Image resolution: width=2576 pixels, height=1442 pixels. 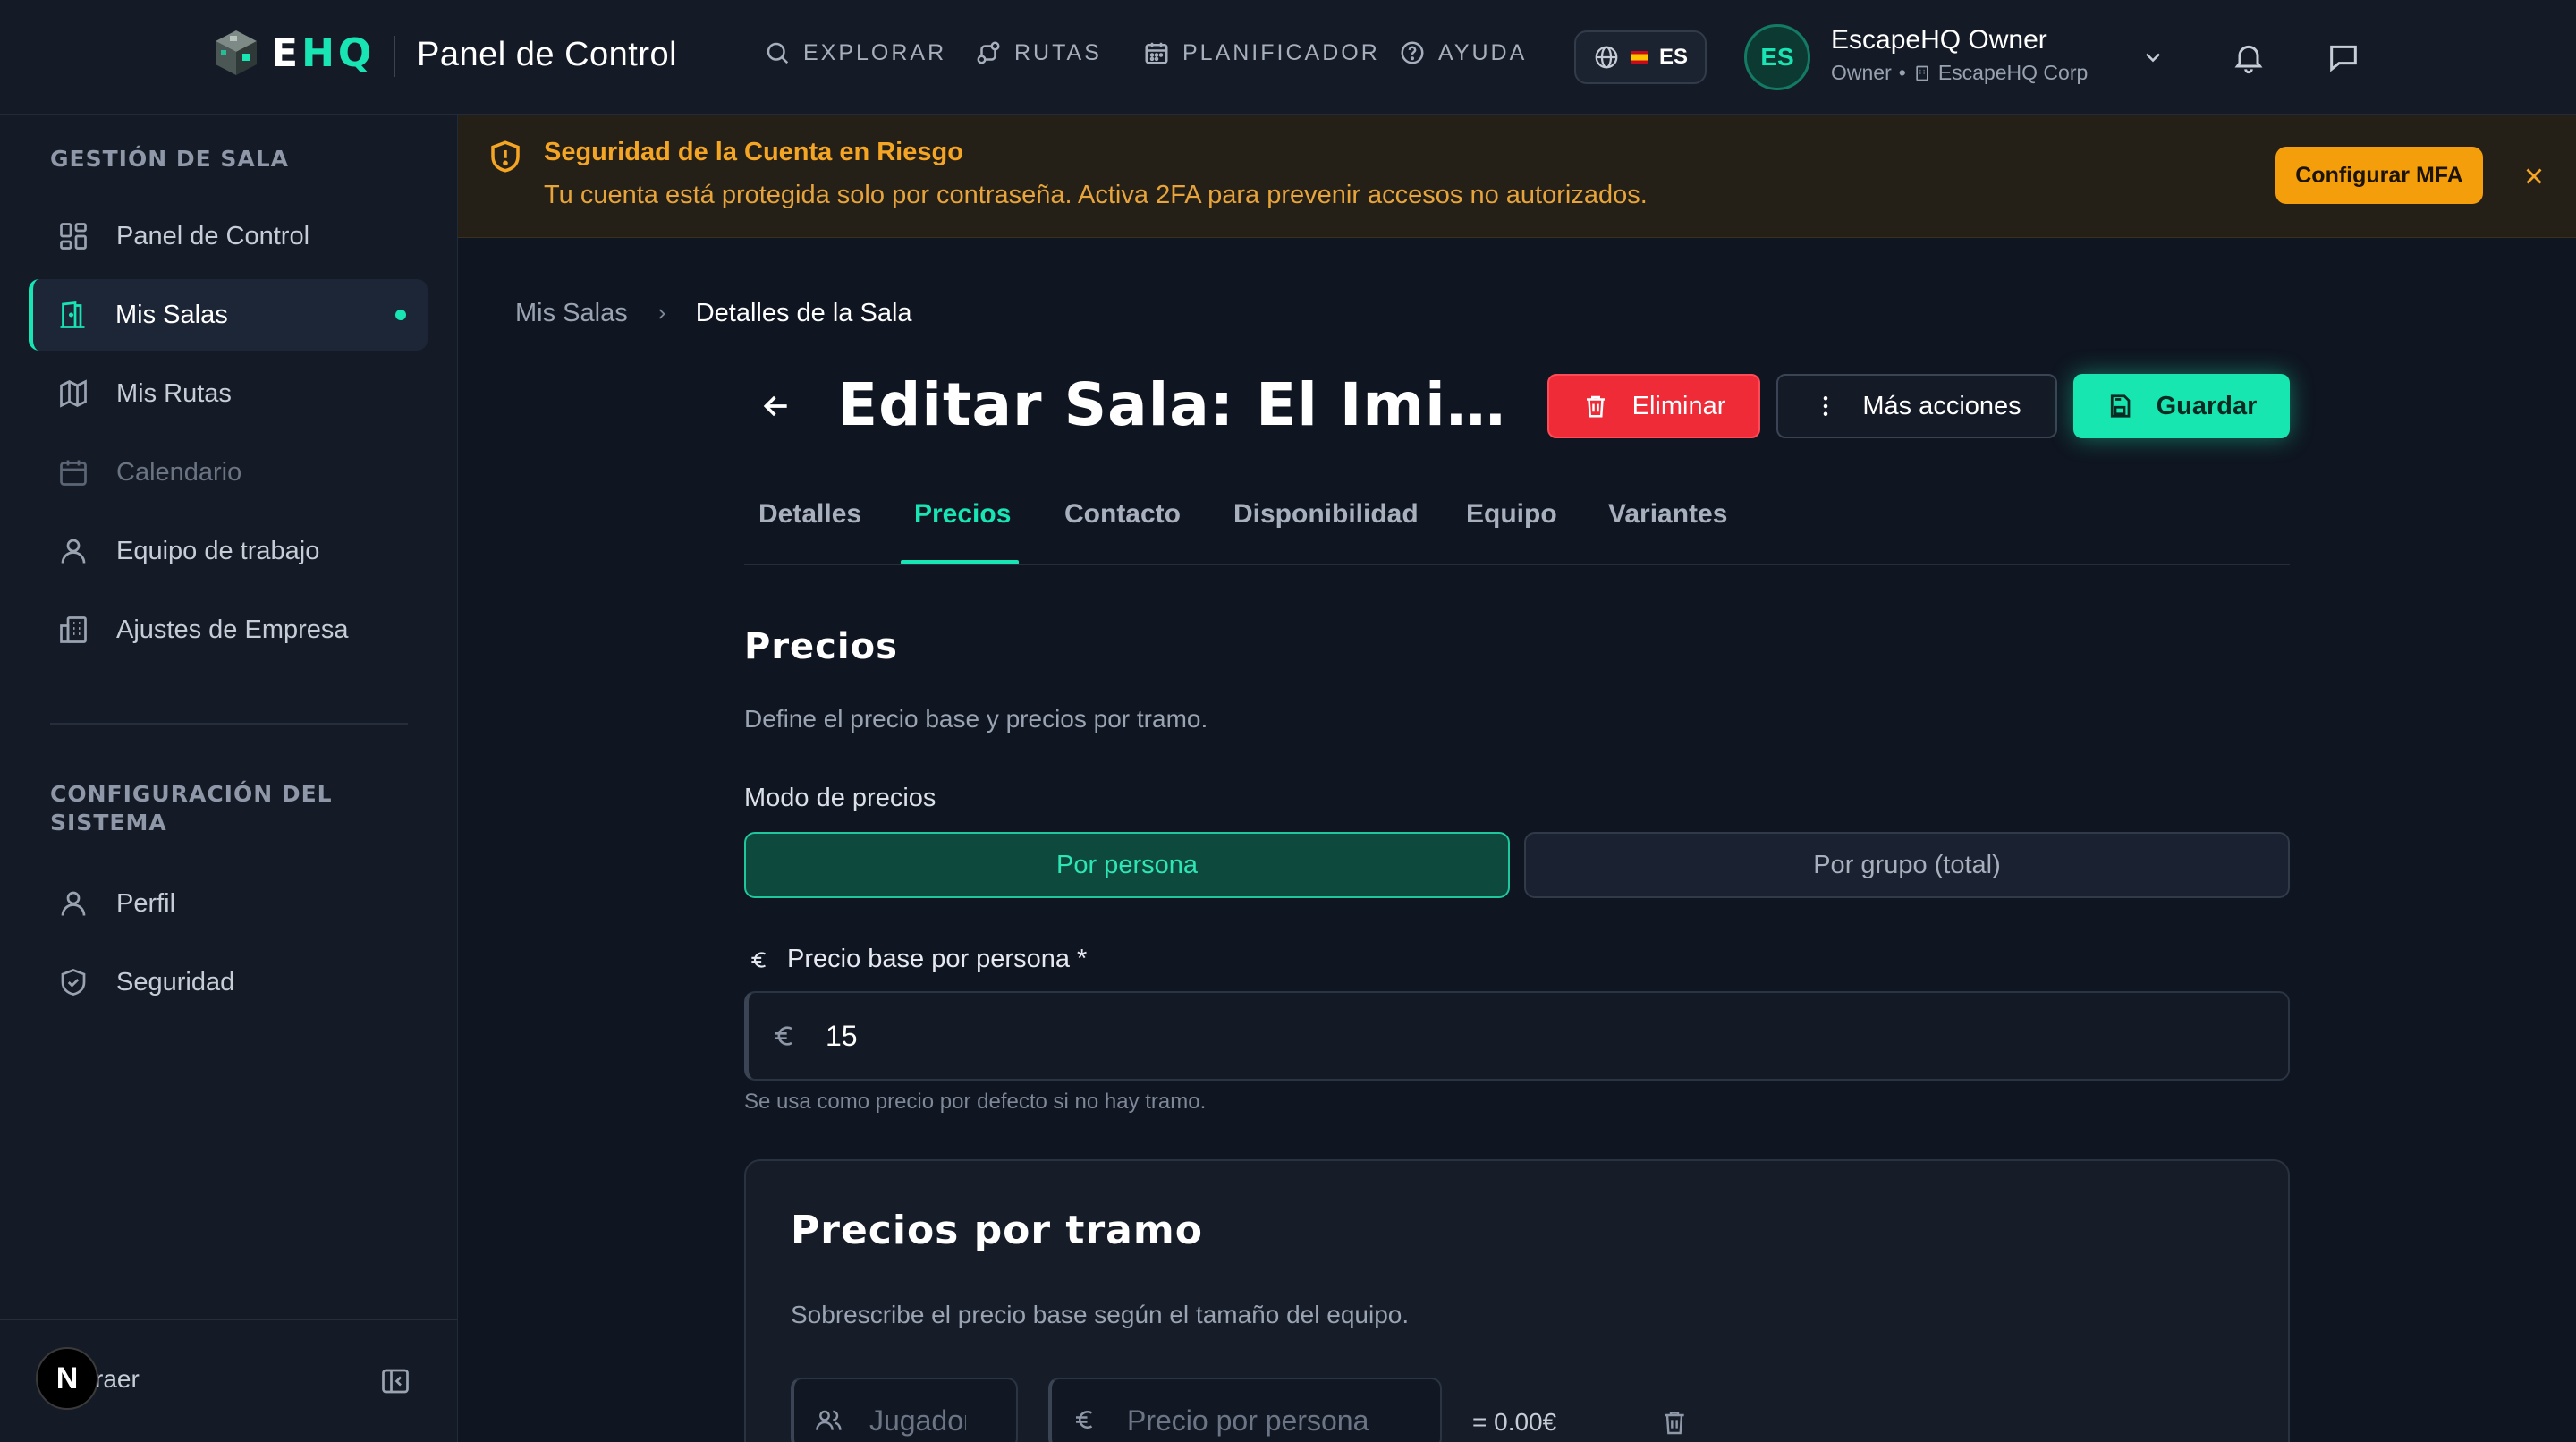 I want to click on sidebar-item-label: Mis Rutas, so click(x=174, y=393).